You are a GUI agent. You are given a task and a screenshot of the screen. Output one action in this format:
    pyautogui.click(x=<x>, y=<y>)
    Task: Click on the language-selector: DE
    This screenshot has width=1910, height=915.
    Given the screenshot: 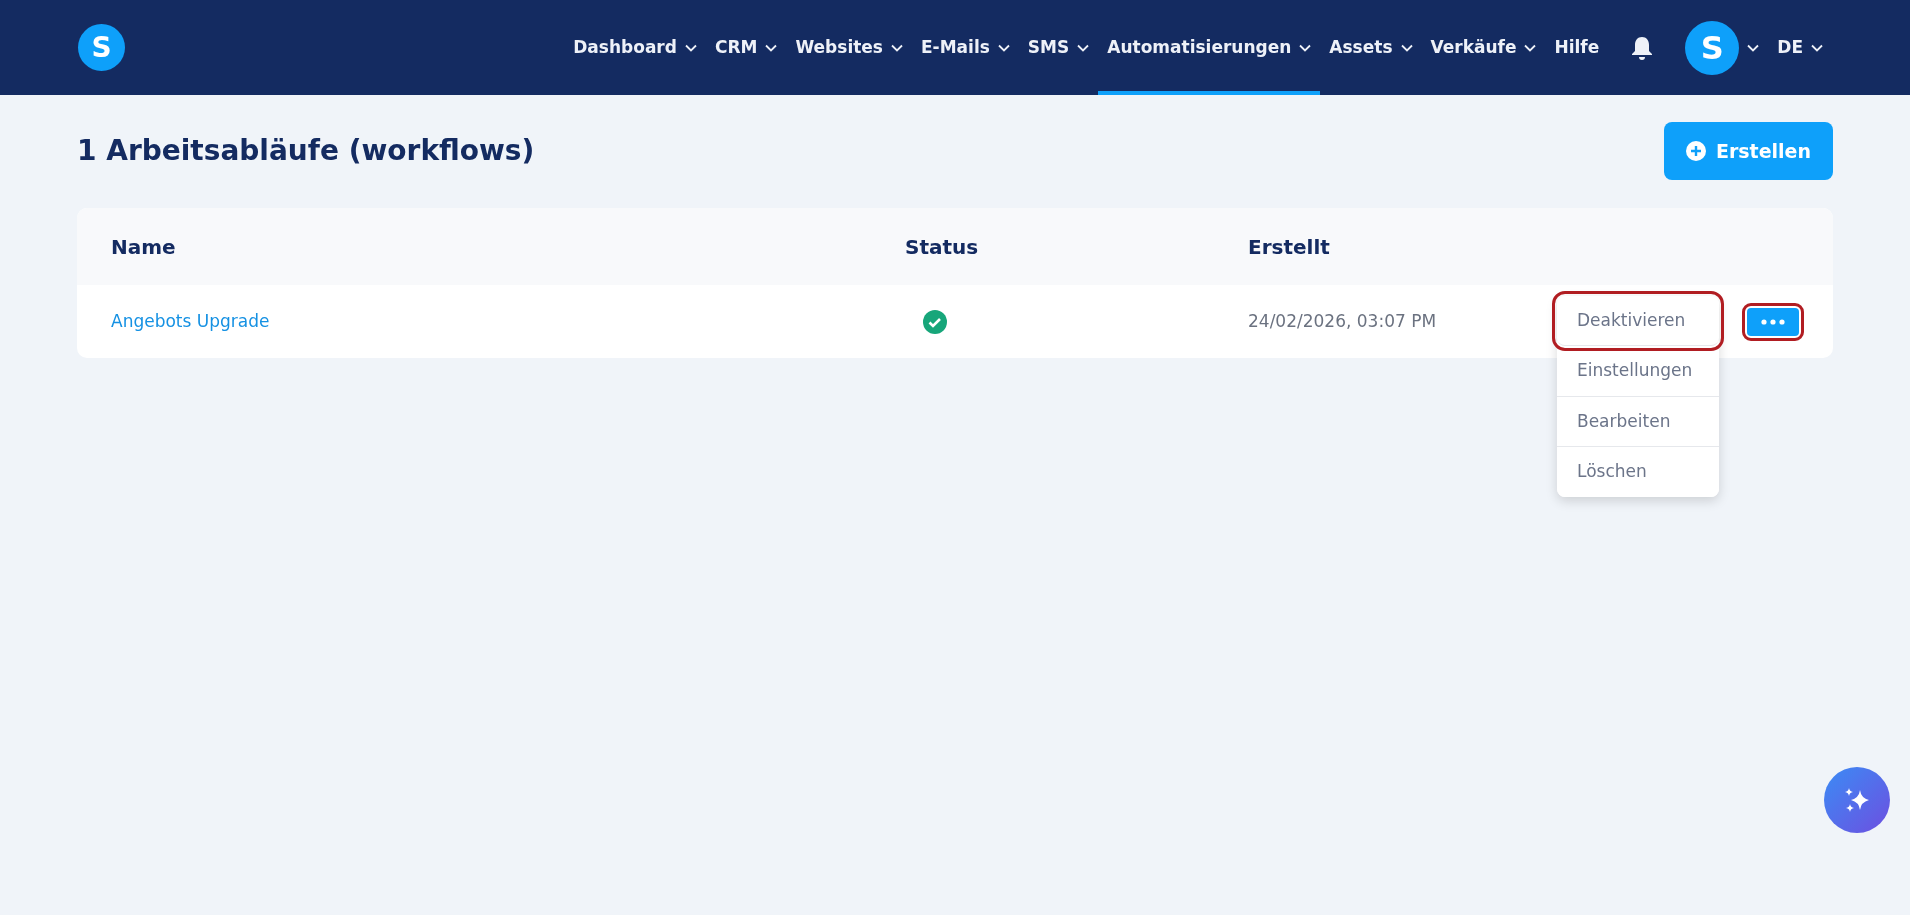 What is the action you would take?
    pyautogui.click(x=1800, y=47)
    